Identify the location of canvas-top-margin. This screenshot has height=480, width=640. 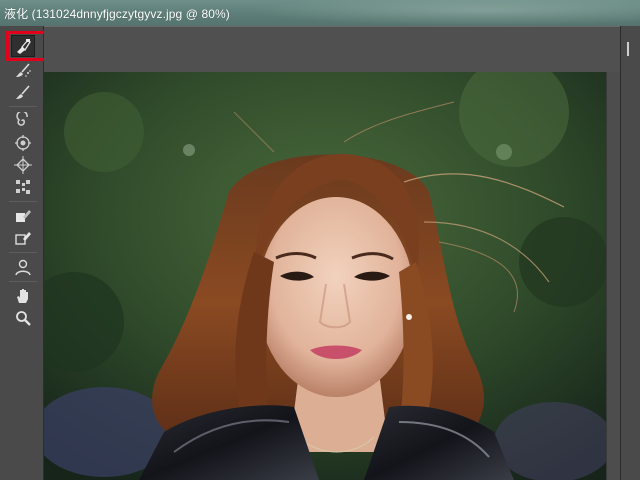
(332, 49).